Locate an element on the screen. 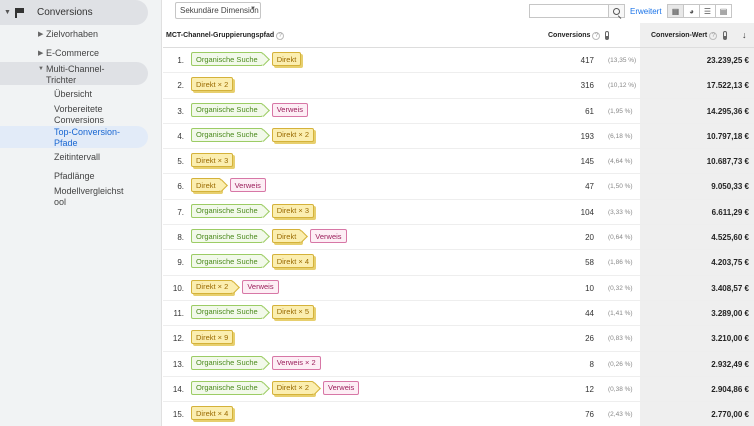 The height and width of the screenshot is (426, 754). row-index: 15. is located at coordinates (178, 415).